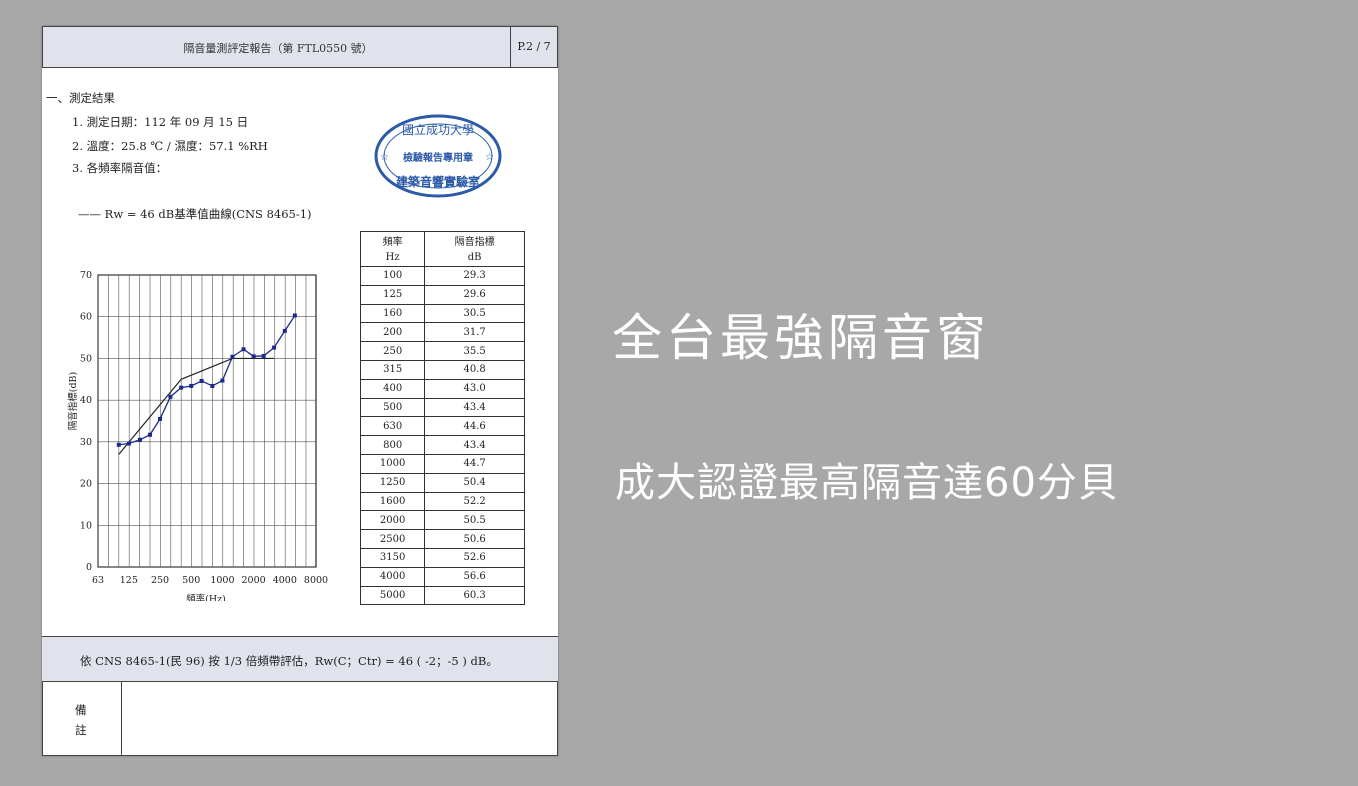 The height and width of the screenshot is (786, 1358). I want to click on reference-curve, so click(196, 406).